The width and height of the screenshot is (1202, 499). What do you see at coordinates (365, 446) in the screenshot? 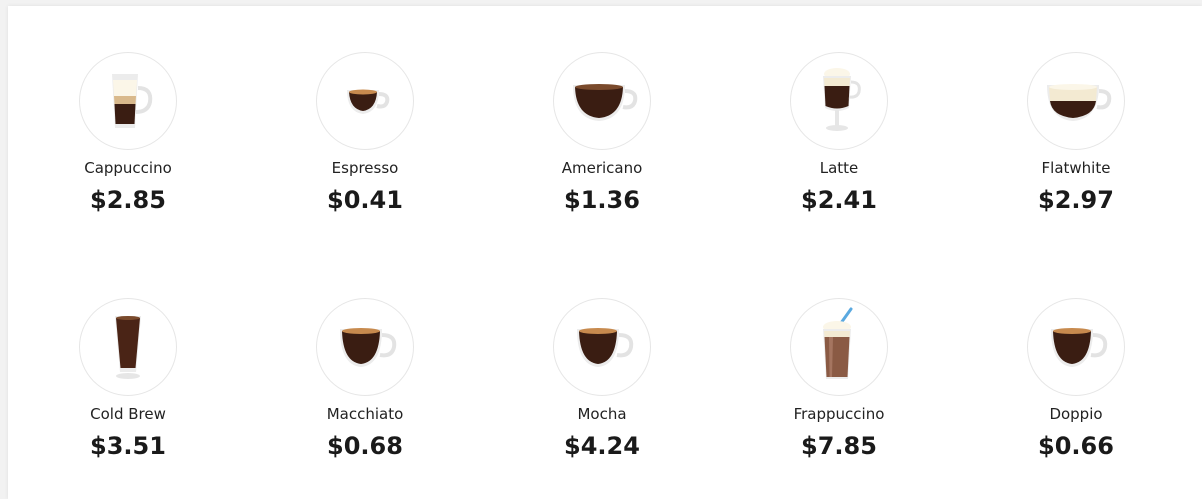
I see `item-price: $0.68` at bounding box center [365, 446].